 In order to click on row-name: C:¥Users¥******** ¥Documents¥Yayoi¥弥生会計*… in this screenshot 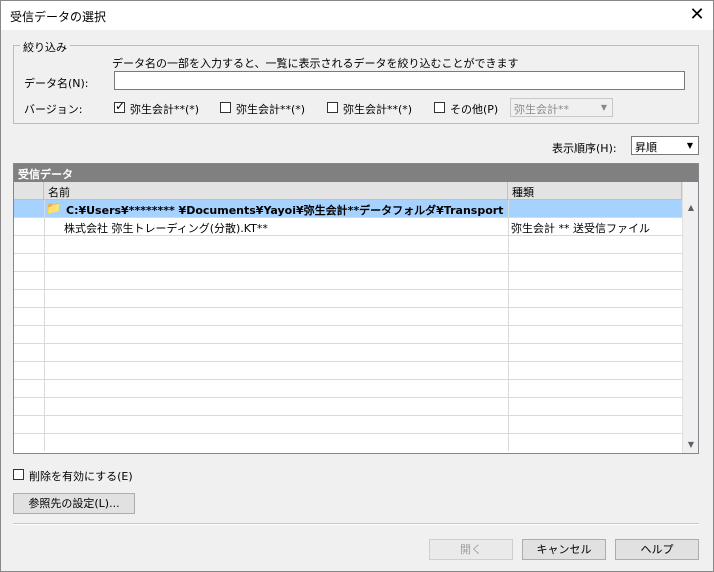, I will do `click(285, 210)`.